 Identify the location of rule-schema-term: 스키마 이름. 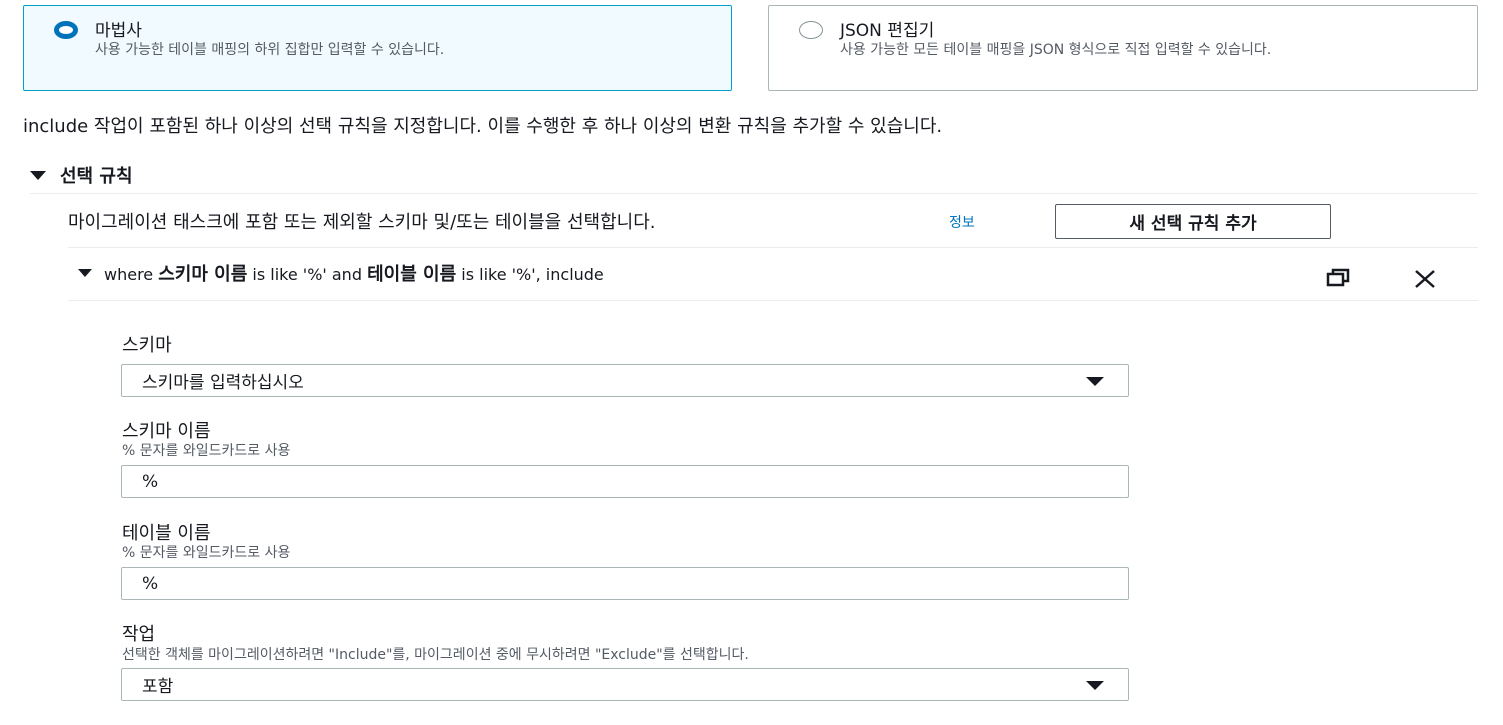
(203, 274).